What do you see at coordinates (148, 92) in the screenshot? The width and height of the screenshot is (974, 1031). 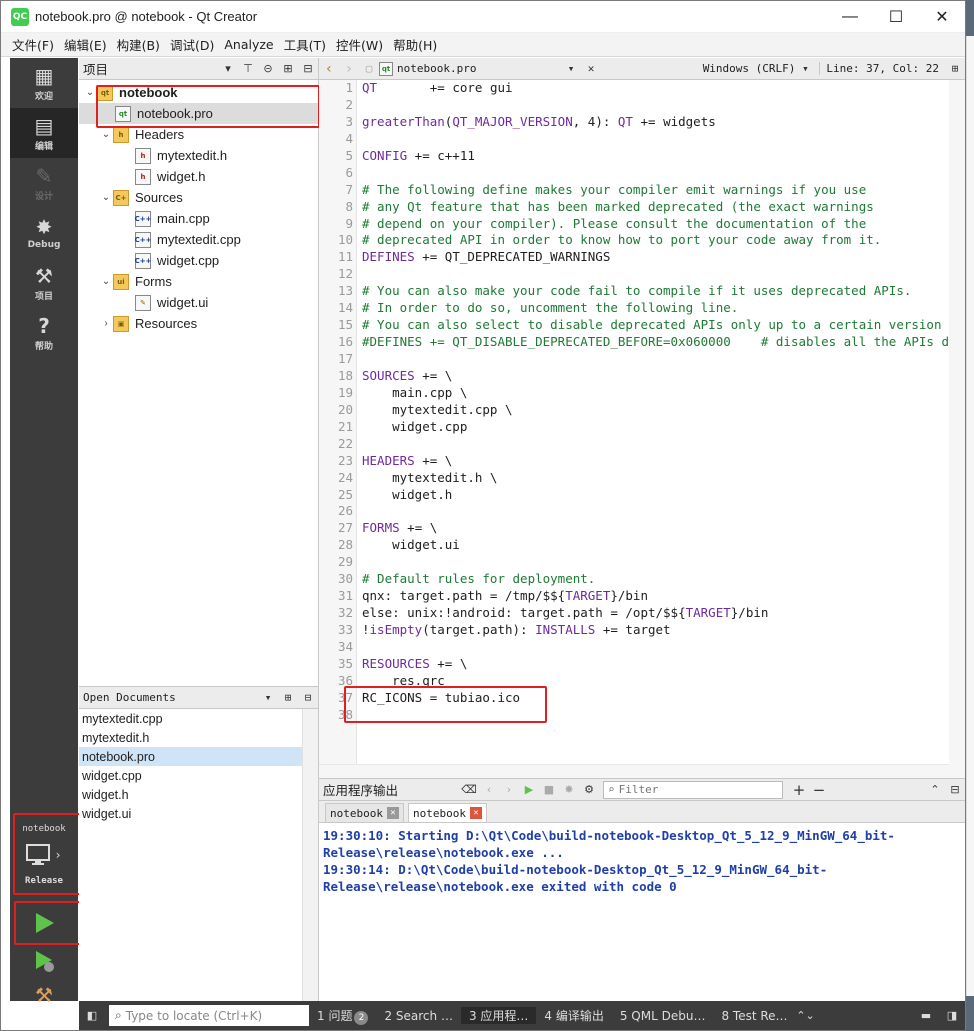 I see `tree-root-label: notebook` at bounding box center [148, 92].